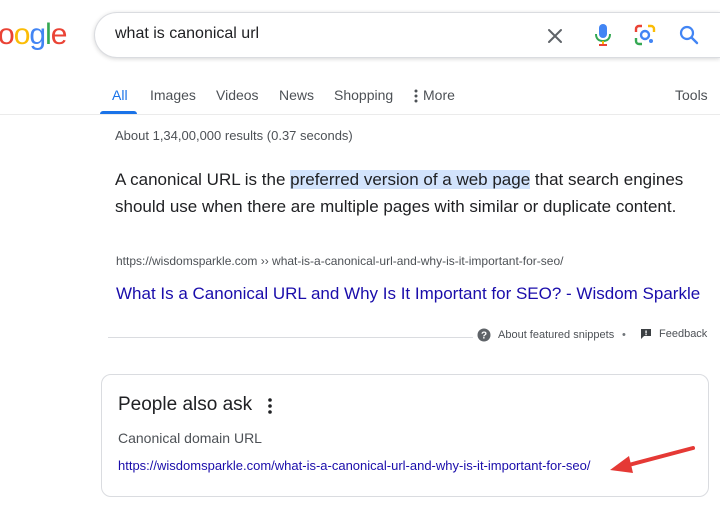  What do you see at coordinates (556, 335) in the screenshot?
I see `about-featured-snippets-label: About featured snippets` at bounding box center [556, 335].